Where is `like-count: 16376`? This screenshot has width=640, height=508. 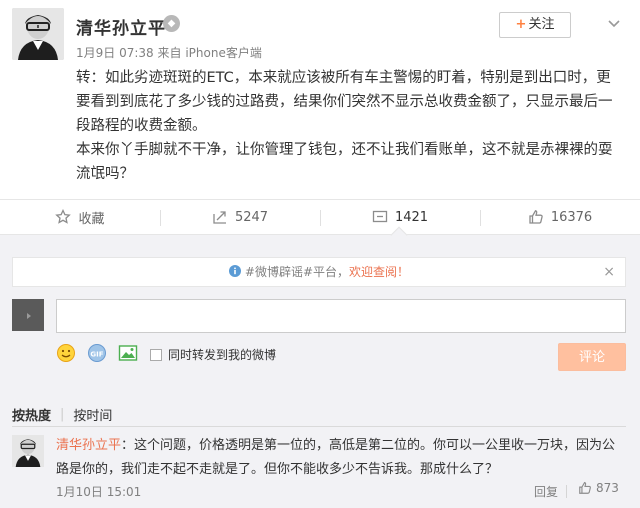 like-count: 16376 is located at coordinates (571, 217).